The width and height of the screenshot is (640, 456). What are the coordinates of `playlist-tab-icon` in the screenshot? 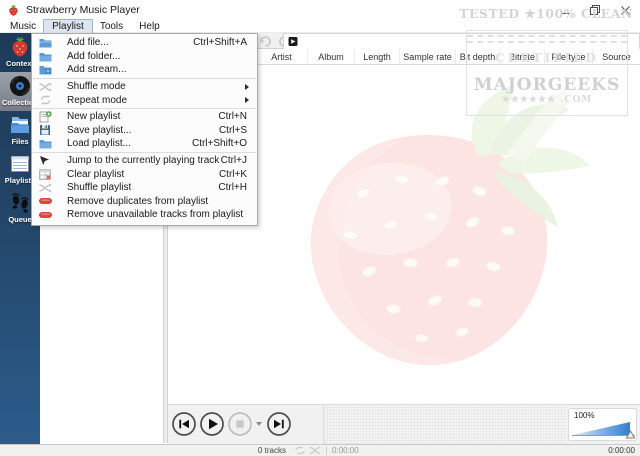 It's located at (293, 41).